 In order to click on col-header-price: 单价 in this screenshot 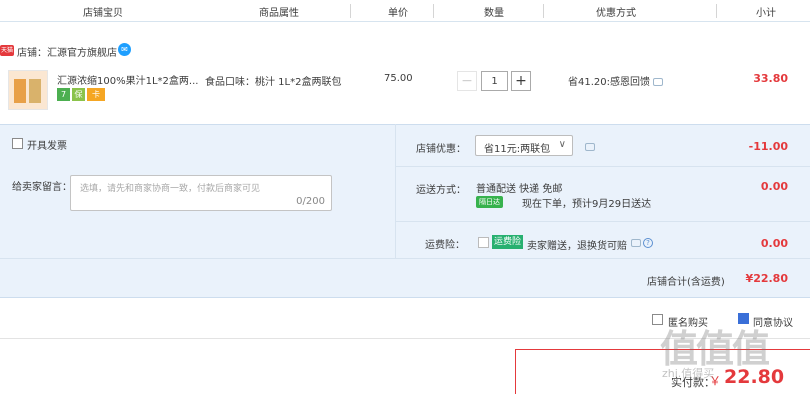, I will do `click(398, 13)`.